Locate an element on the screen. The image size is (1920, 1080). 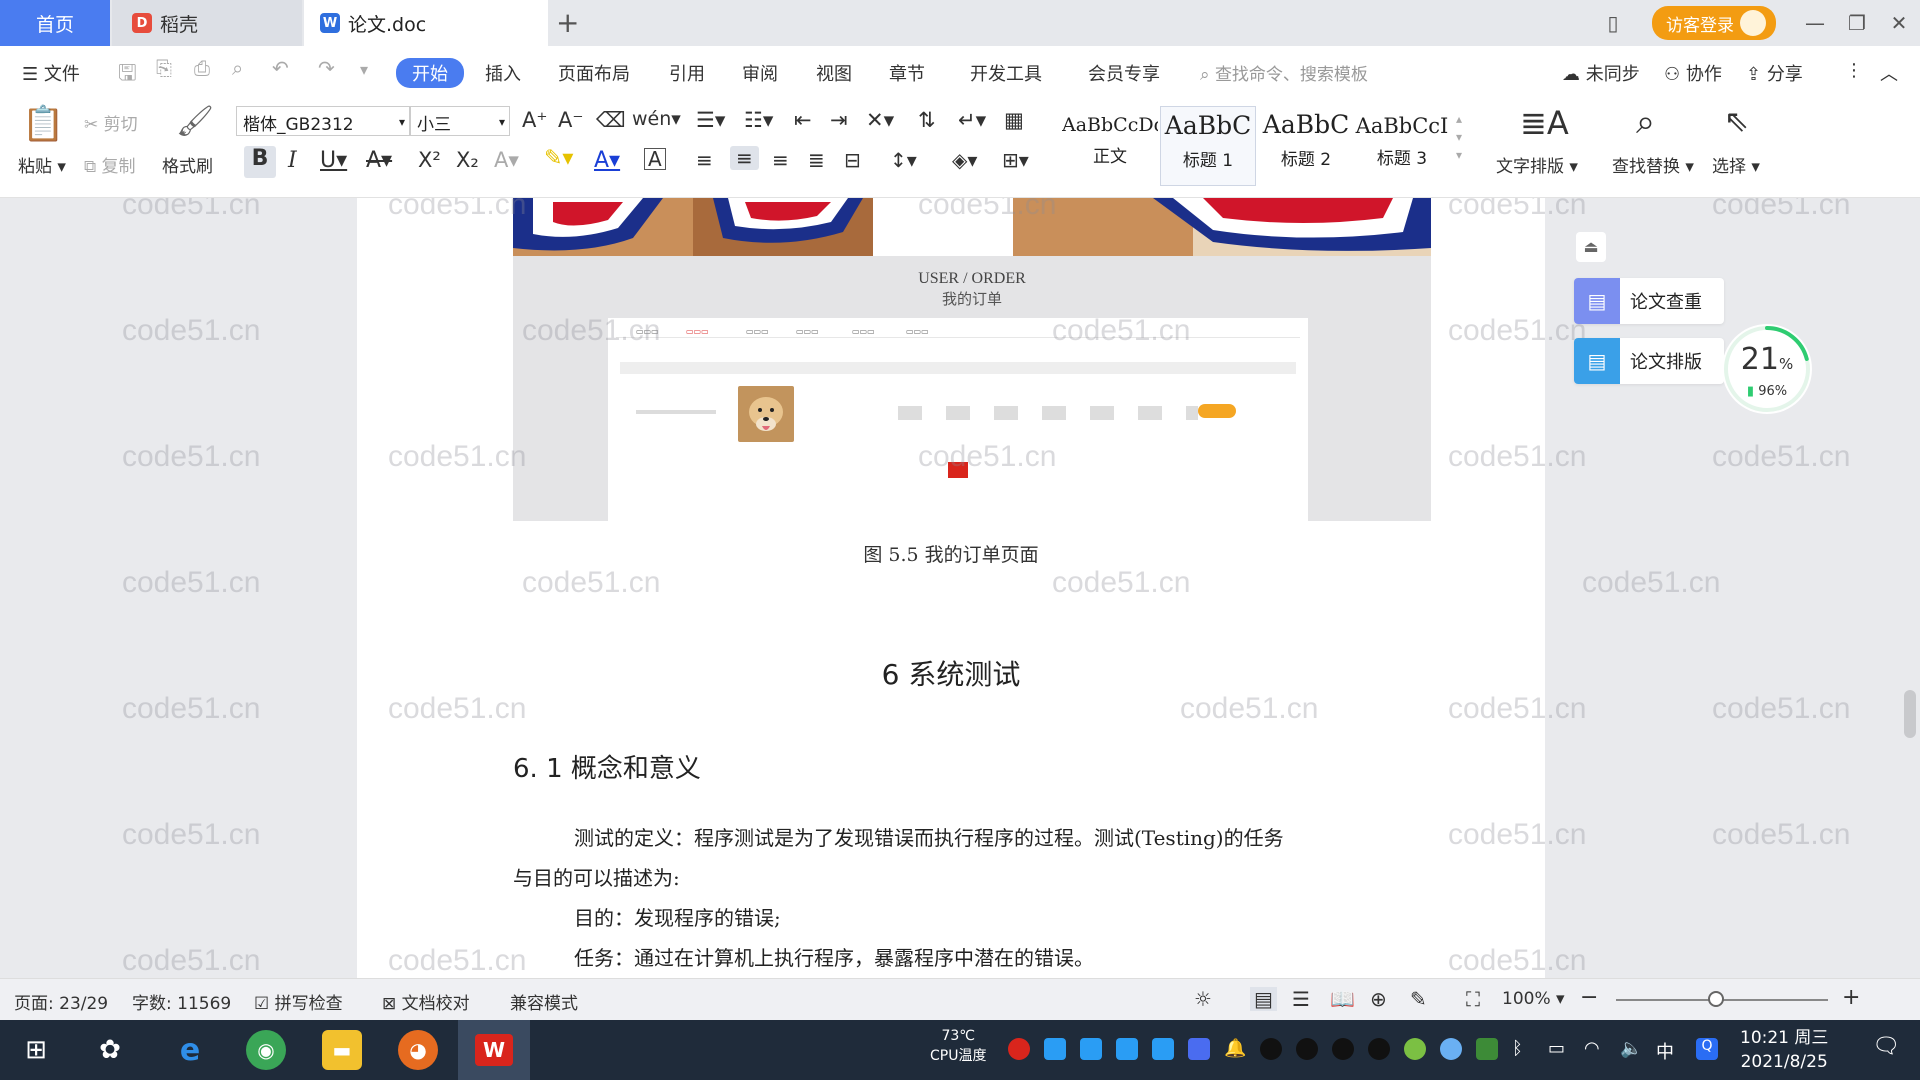
wps-taskbar-button: W is located at coordinates (494, 1050).